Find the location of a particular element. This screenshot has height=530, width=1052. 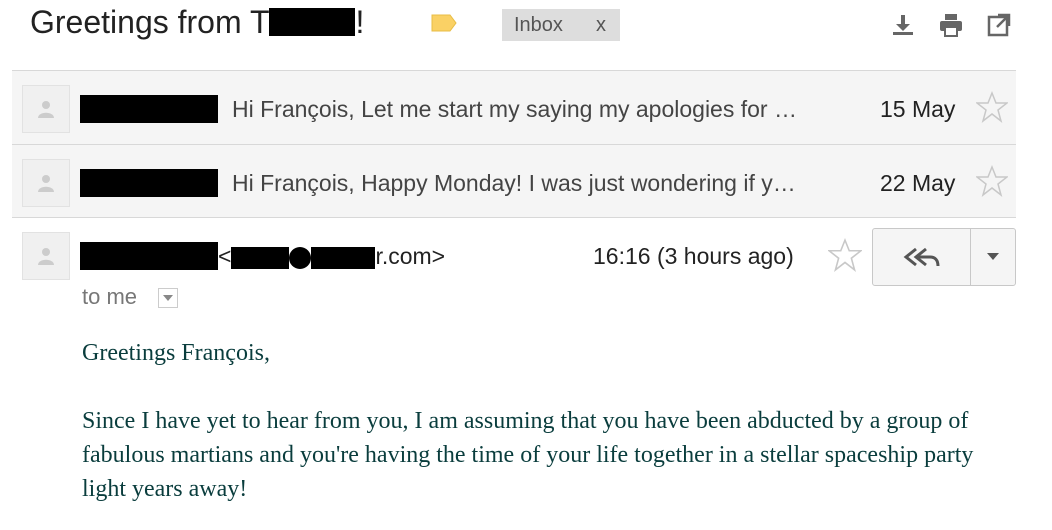

reply-all-icon is located at coordinates (921, 257).